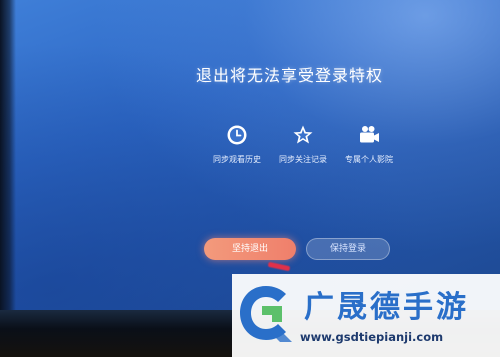  I want to click on perk-label: 专属个人影院, so click(369, 159).